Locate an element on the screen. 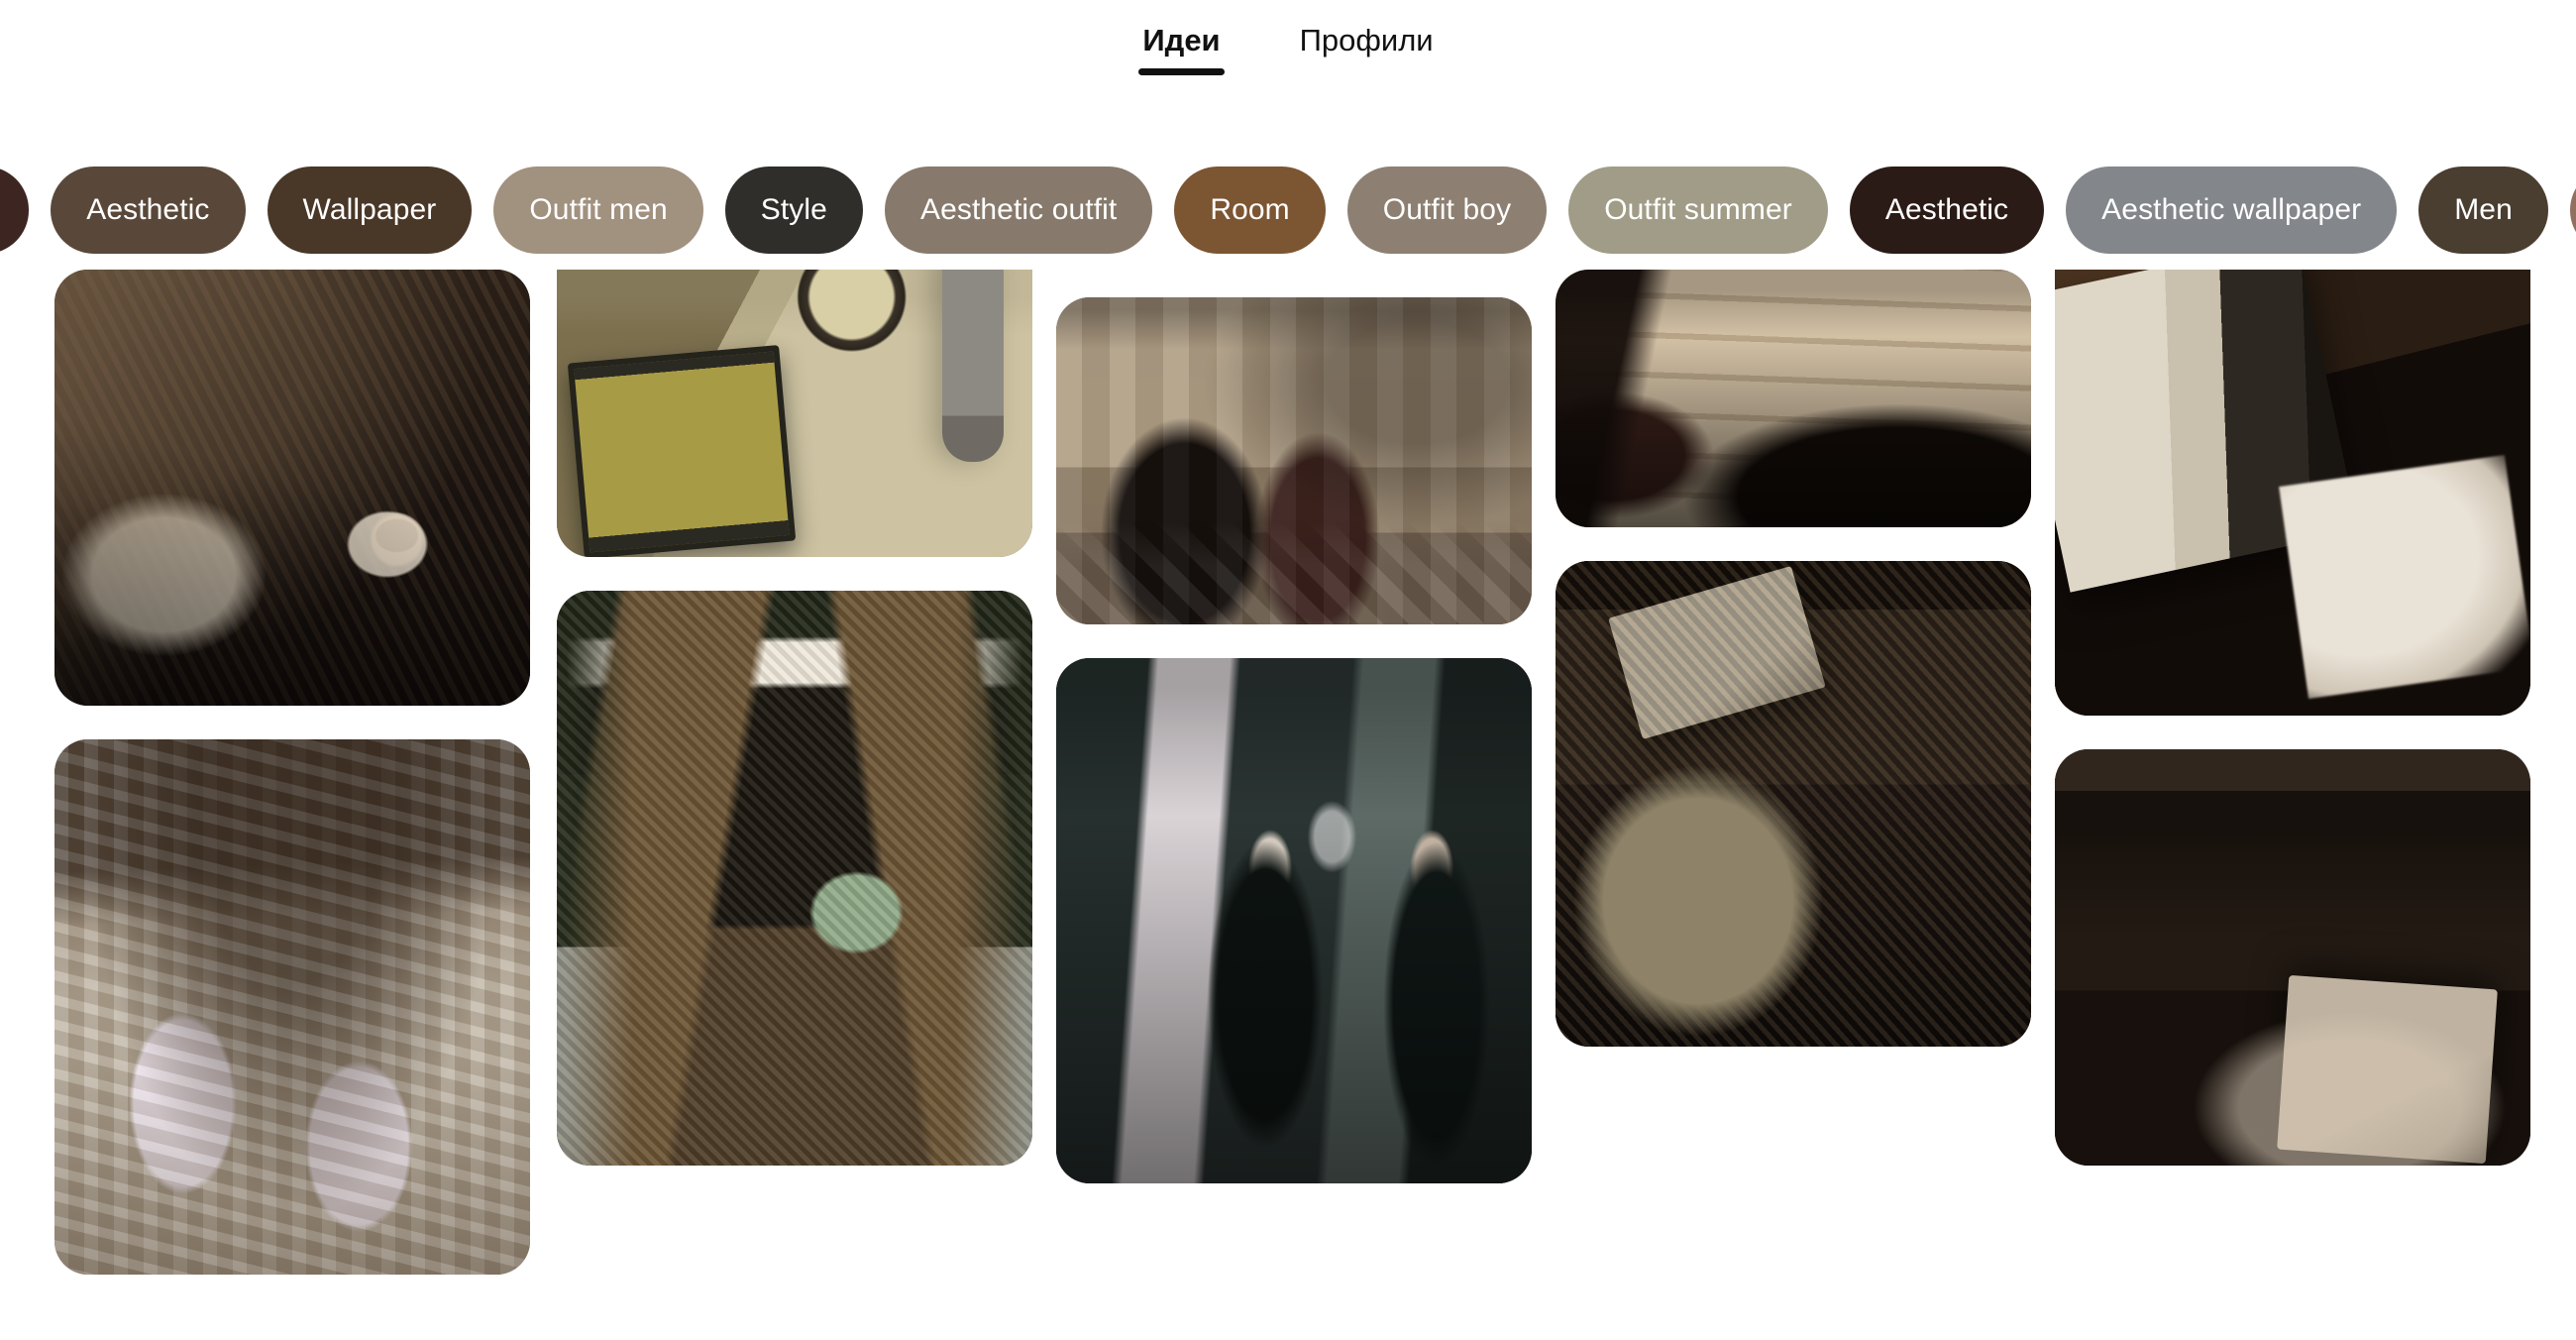 The image size is (2576, 1340). category-chip-2: Wallpaper is located at coordinates (370, 210).